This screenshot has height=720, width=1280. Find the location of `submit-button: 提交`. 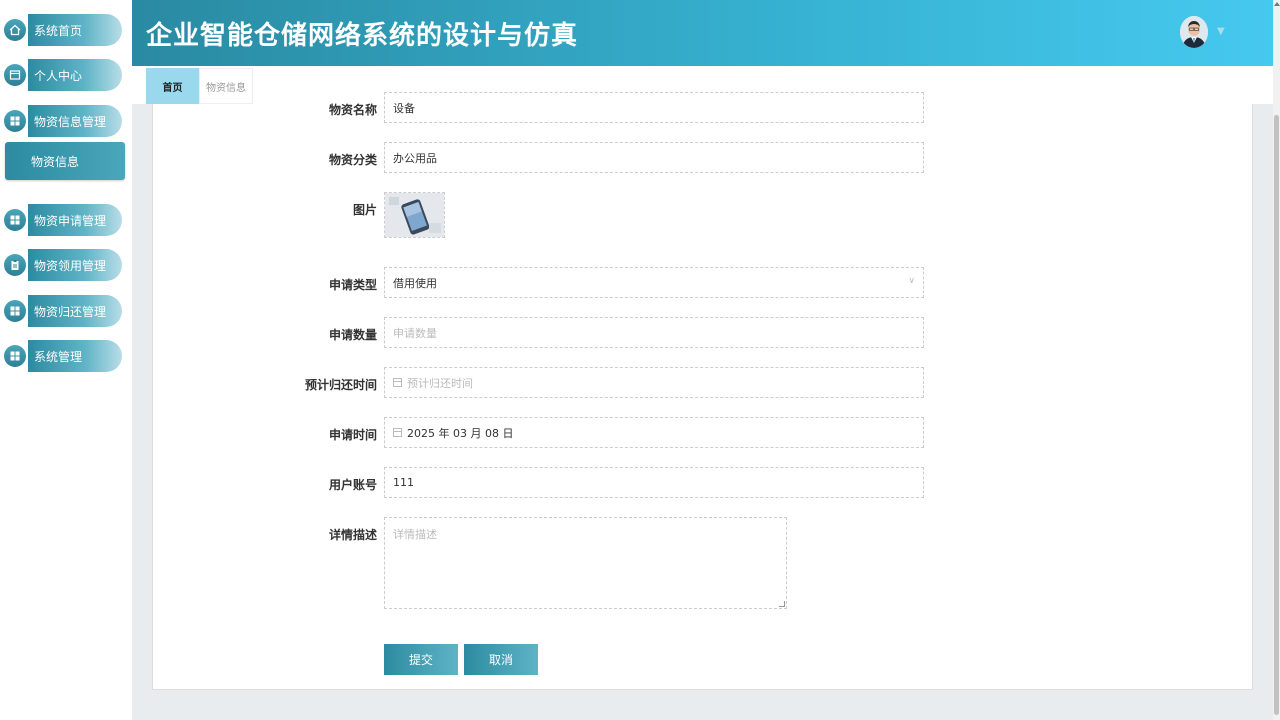

submit-button: 提交 is located at coordinates (421, 659).